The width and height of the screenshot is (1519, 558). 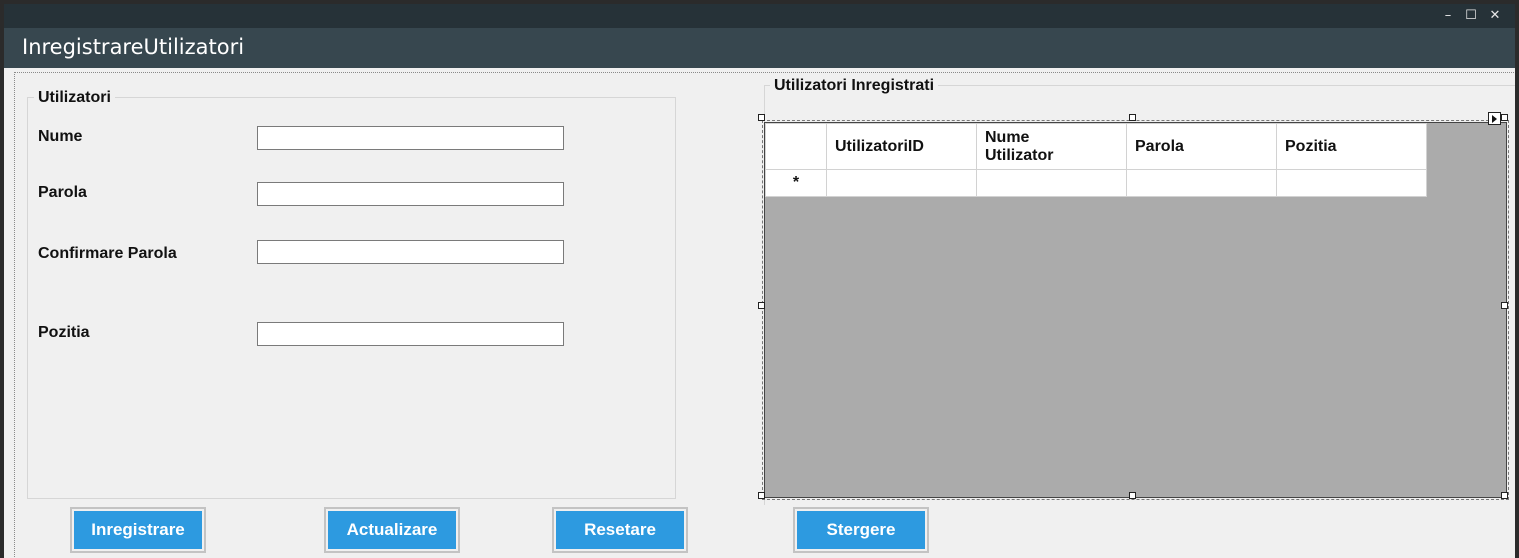 What do you see at coordinates (107, 253) in the screenshot?
I see `confirm-password-label: Confirmare Parola` at bounding box center [107, 253].